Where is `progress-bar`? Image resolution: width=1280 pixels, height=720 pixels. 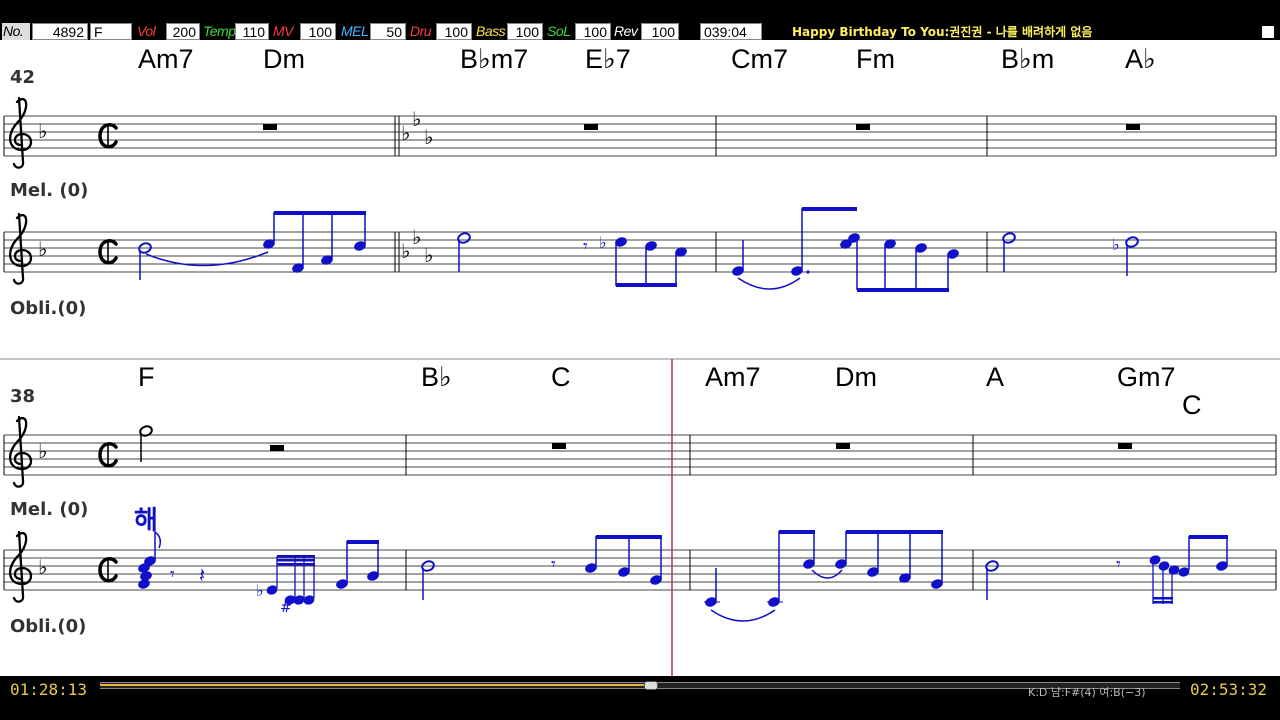 progress-bar is located at coordinates (640, 685).